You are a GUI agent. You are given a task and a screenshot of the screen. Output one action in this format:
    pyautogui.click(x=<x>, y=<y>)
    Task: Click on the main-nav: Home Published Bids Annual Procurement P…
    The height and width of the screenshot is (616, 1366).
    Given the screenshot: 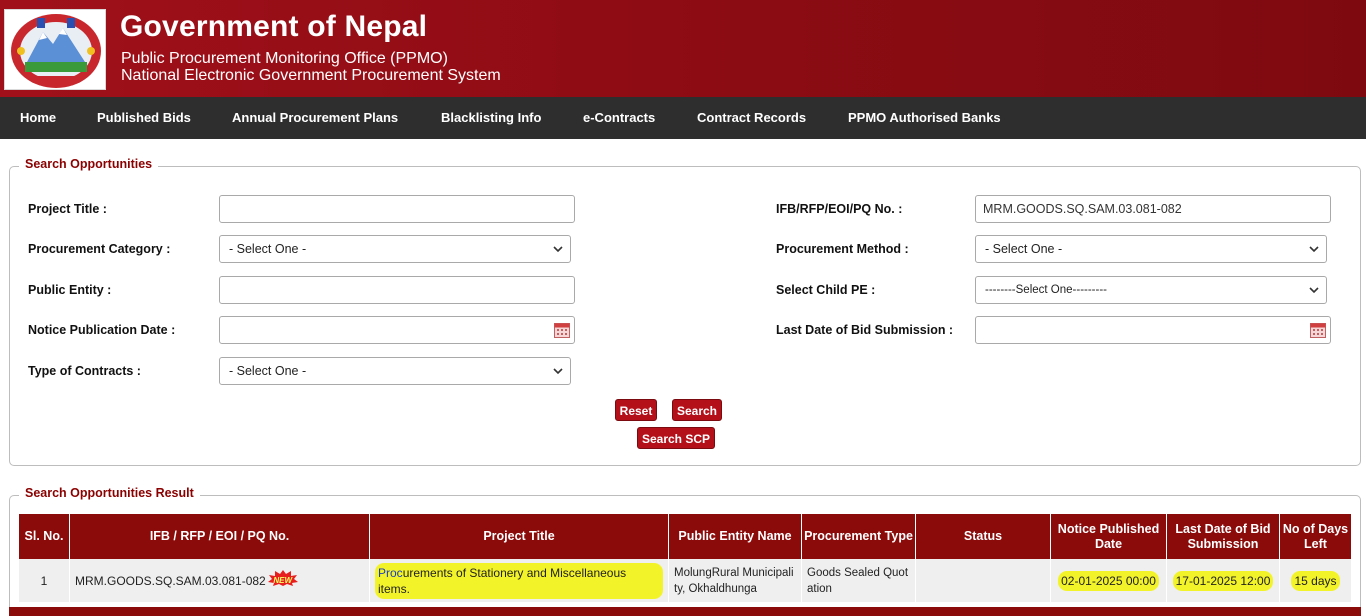 What is the action you would take?
    pyautogui.click(x=683, y=118)
    